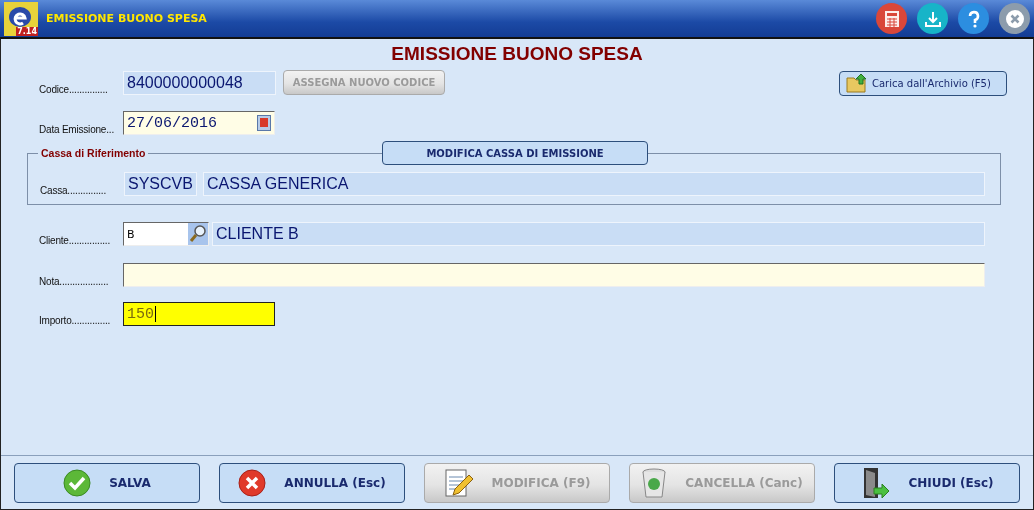 Image resolution: width=1034 pixels, height=510 pixels. Describe the element at coordinates (891, 18) in the screenshot. I see `calculator-icon` at that location.